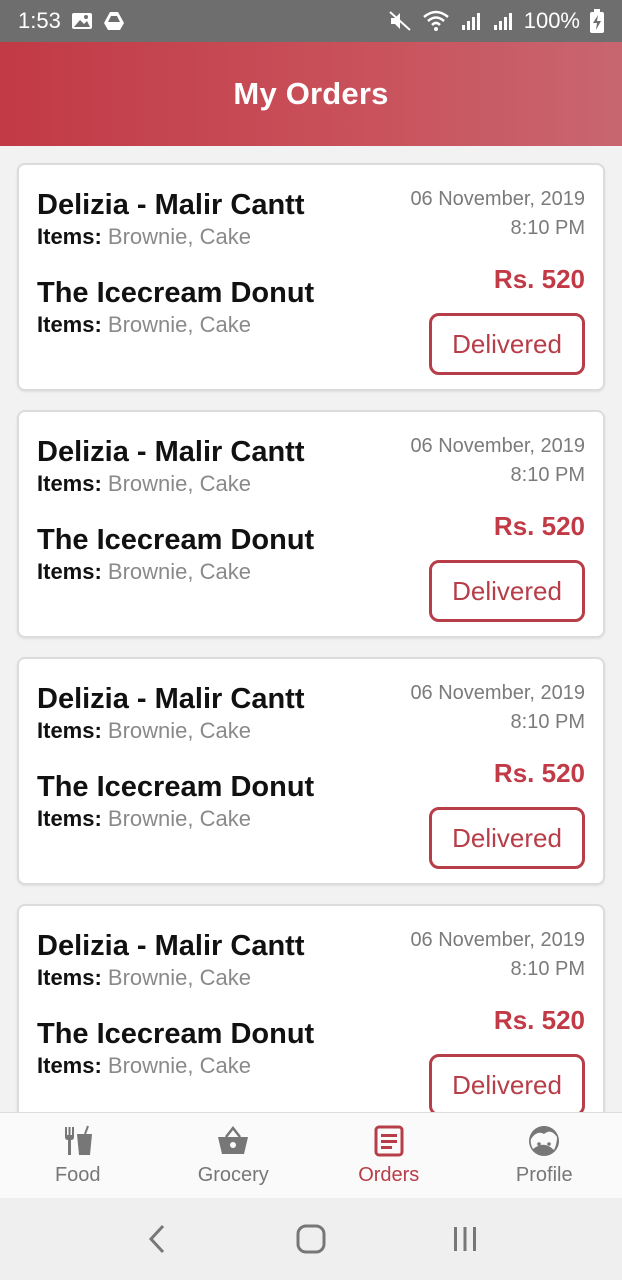 The height and width of the screenshot is (1280, 622). I want to click on status-bar: 1:53 100%, so click(311, 21).